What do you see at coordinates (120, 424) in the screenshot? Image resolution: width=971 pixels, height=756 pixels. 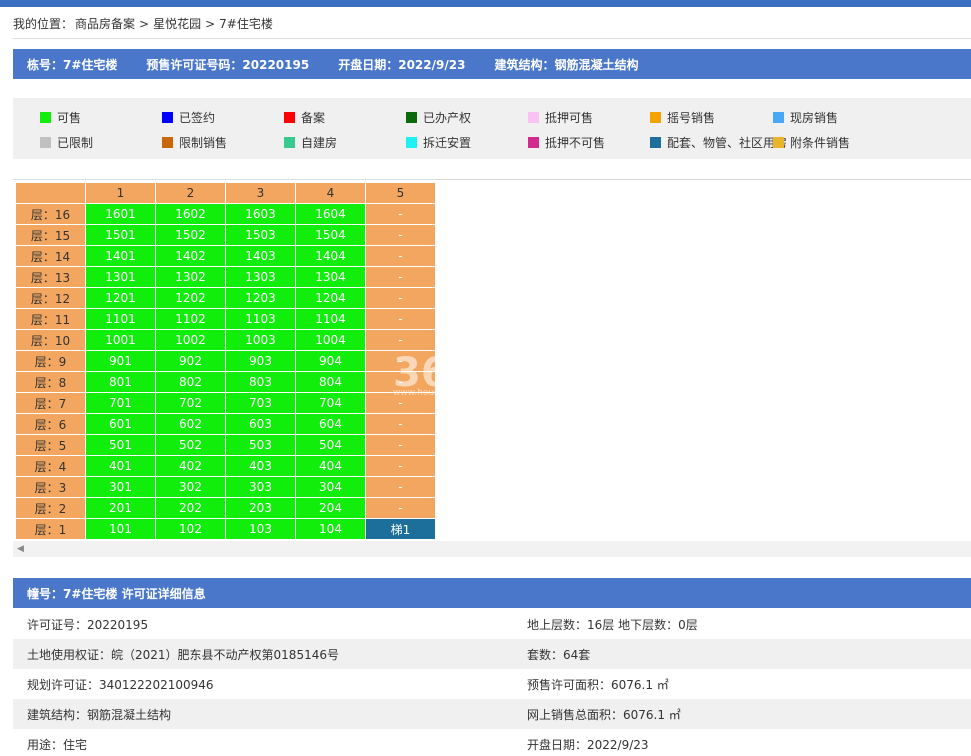 I see `unit-cell: 601` at bounding box center [120, 424].